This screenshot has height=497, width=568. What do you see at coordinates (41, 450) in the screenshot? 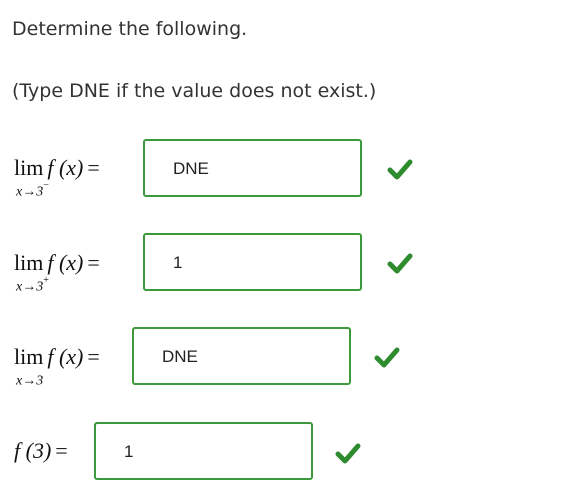
I see `function-value-expression: f (3) =` at bounding box center [41, 450].